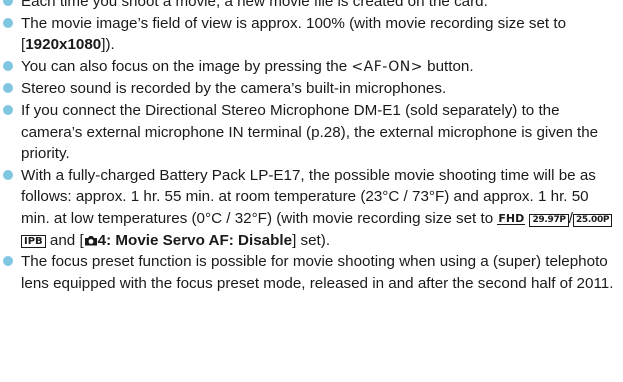  Describe the element at coordinates (448, 66) in the screenshot. I see `bullet-text: button.` at that location.